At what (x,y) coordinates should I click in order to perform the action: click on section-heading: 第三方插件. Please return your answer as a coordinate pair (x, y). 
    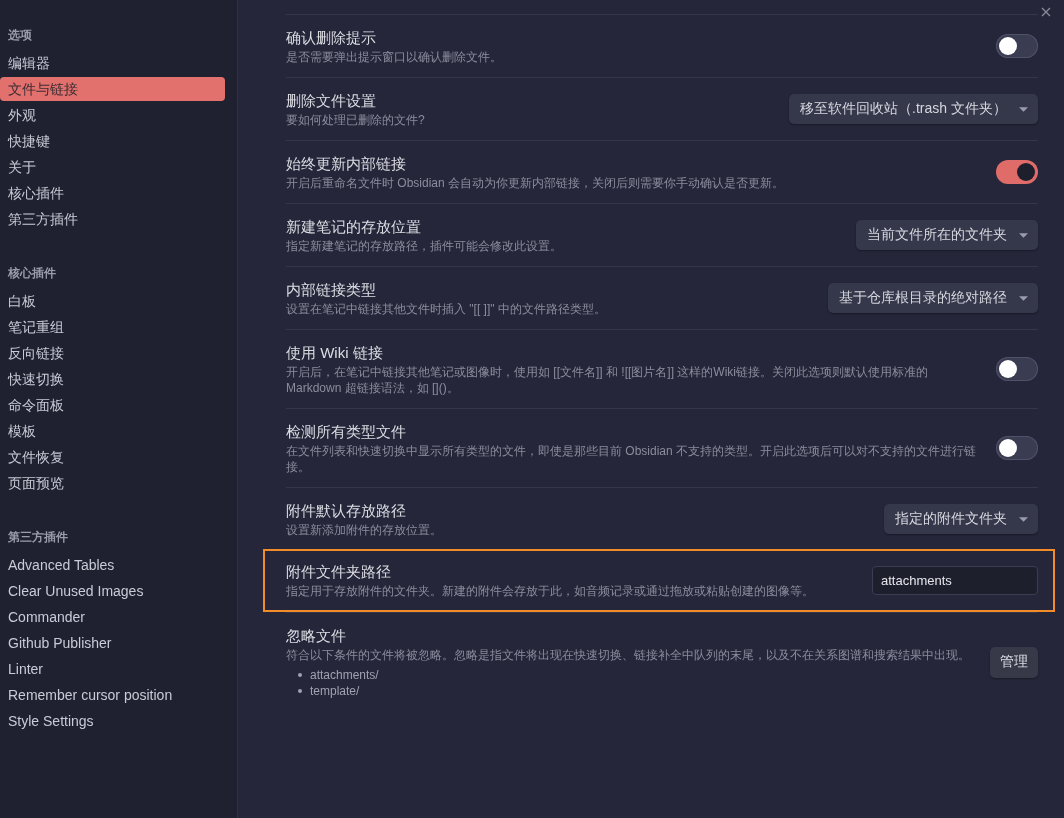
    Looking at the image, I should click on (38, 537).